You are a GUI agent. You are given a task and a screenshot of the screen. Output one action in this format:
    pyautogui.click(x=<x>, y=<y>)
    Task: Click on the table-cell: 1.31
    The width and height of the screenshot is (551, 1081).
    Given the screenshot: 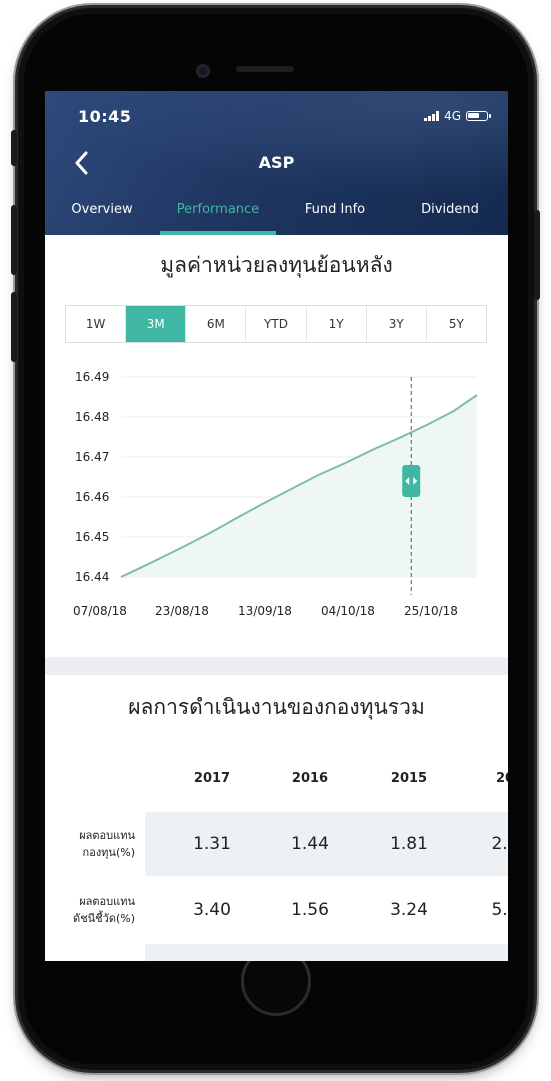 What is the action you would take?
    pyautogui.click(x=212, y=844)
    